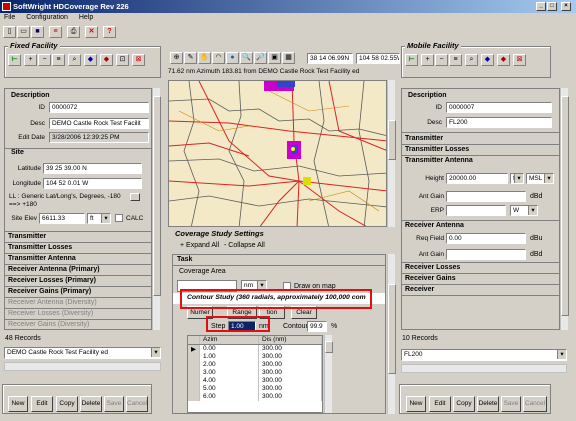 Image resolution: width=576 pixels, height=421 pixels. What do you see at coordinates (427, 60) in the screenshot?
I see `mobile-add-icon: +` at bounding box center [427, 60].